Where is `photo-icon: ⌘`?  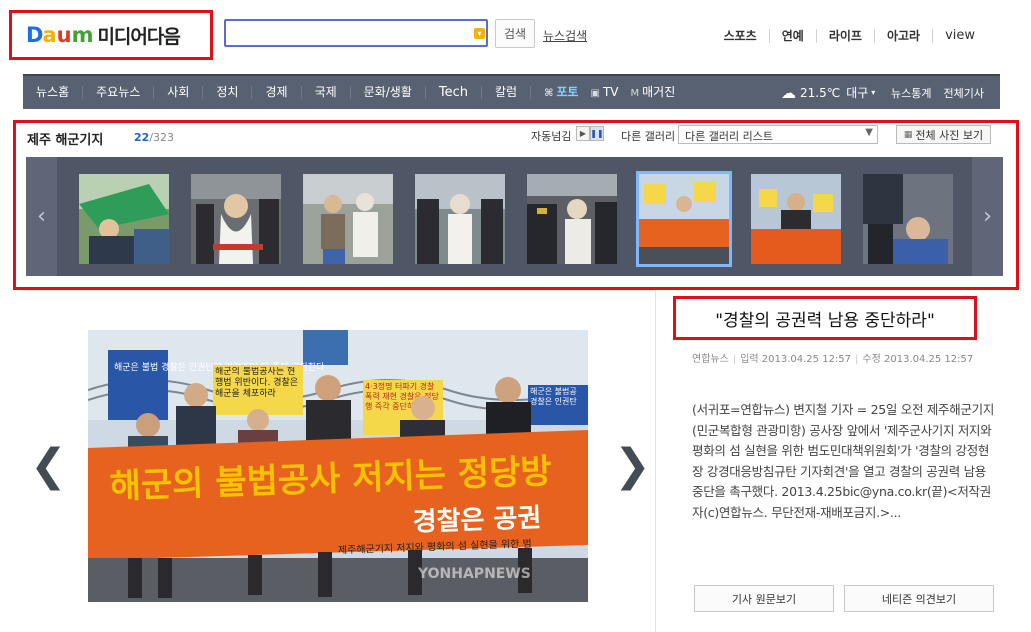 photo-icon: ⌘ is located at coordinates (549, 93).